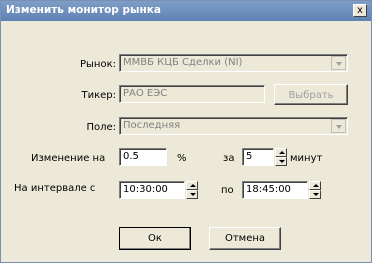 The height and width of the screenshot is (263, 372). What do you see at coordinates (145, 189) in the screenshot?
I see `interval-from-value: 10:30:00` at bounding box center [145, 189].